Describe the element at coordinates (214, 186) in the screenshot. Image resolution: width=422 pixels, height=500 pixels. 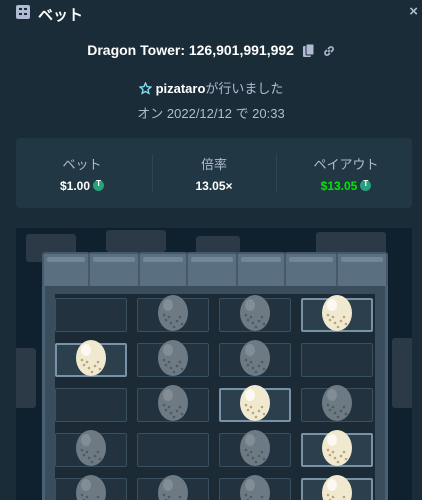
I see `stat-multiplier-value: 13.05×` at that location.